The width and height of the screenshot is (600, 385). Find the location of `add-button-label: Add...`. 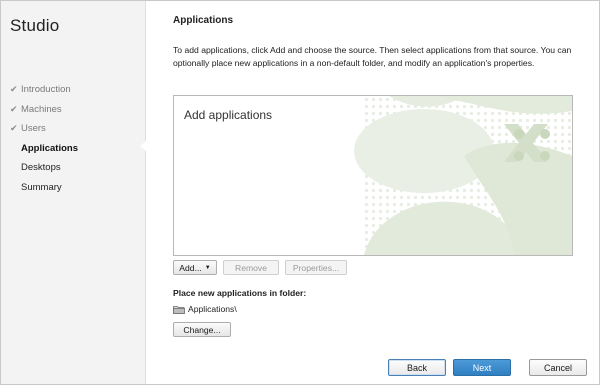

add-button-label: Add... is located at coordinates (190, 267).